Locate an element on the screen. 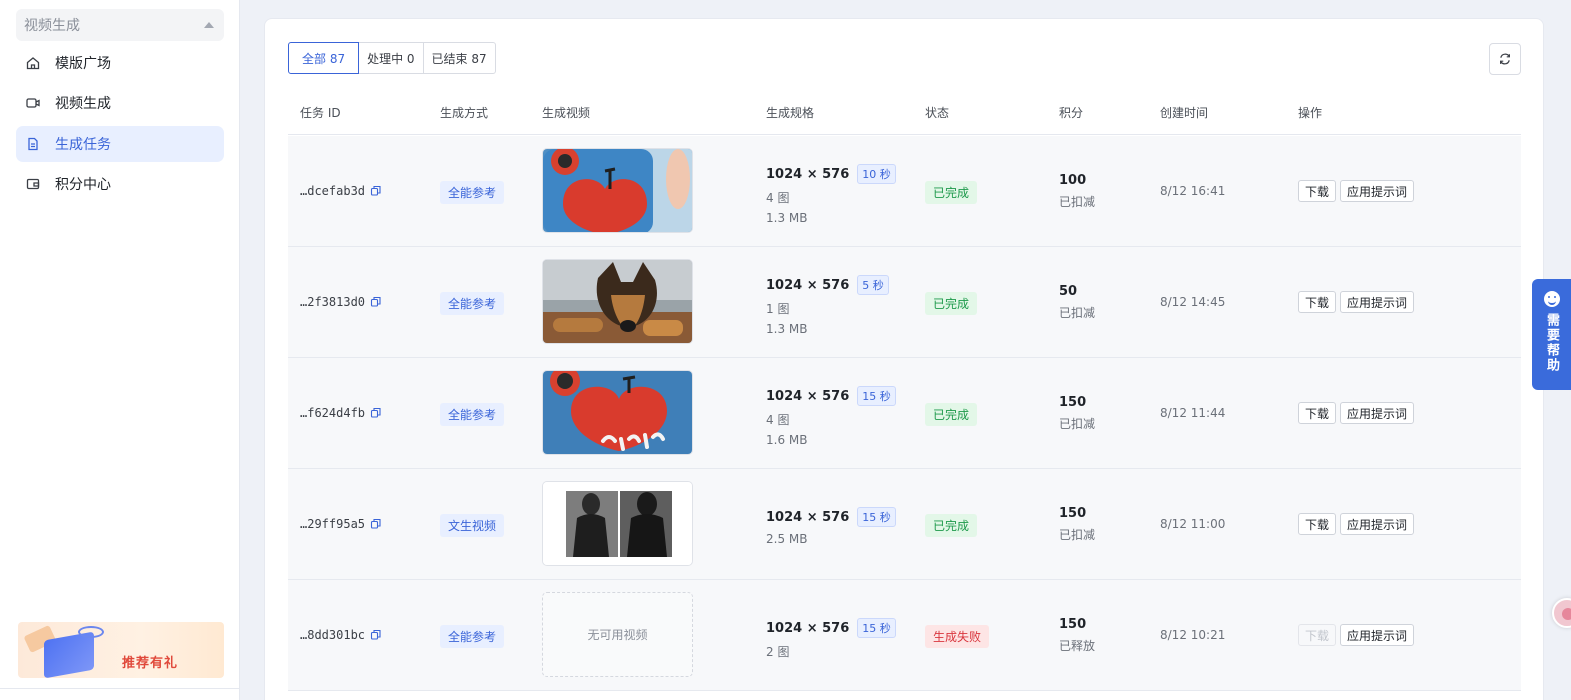  refresh-icon is located at coordinates (1505, 59).